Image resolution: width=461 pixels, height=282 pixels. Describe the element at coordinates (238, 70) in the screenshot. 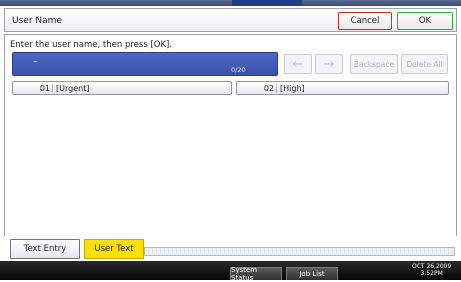

I see `character-counter: 0/20` at that location.